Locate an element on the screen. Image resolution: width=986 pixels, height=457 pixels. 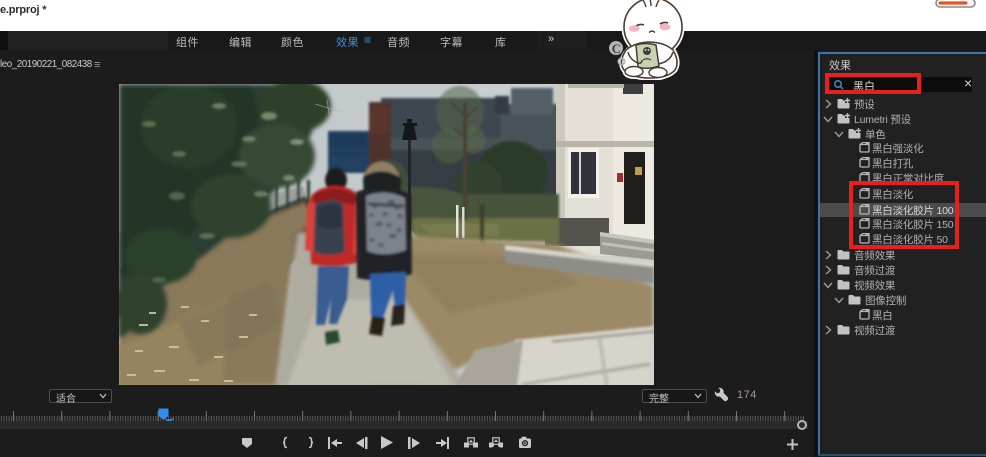
svg-text: C is located at coordinates (616, 49).